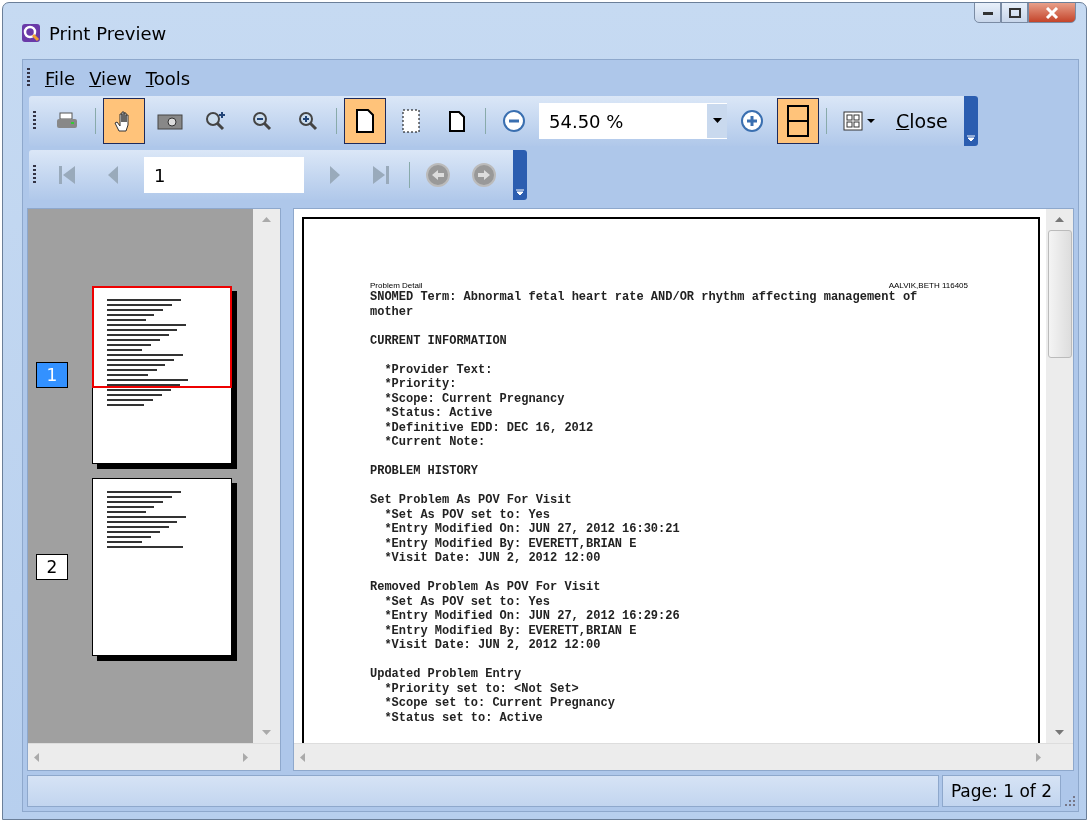  What do you see at coordinates (489, 427) in the screenshot?
I see `field-line: *Definitive EDD: DEC 16, 2012` at bounding box center [489, 427].